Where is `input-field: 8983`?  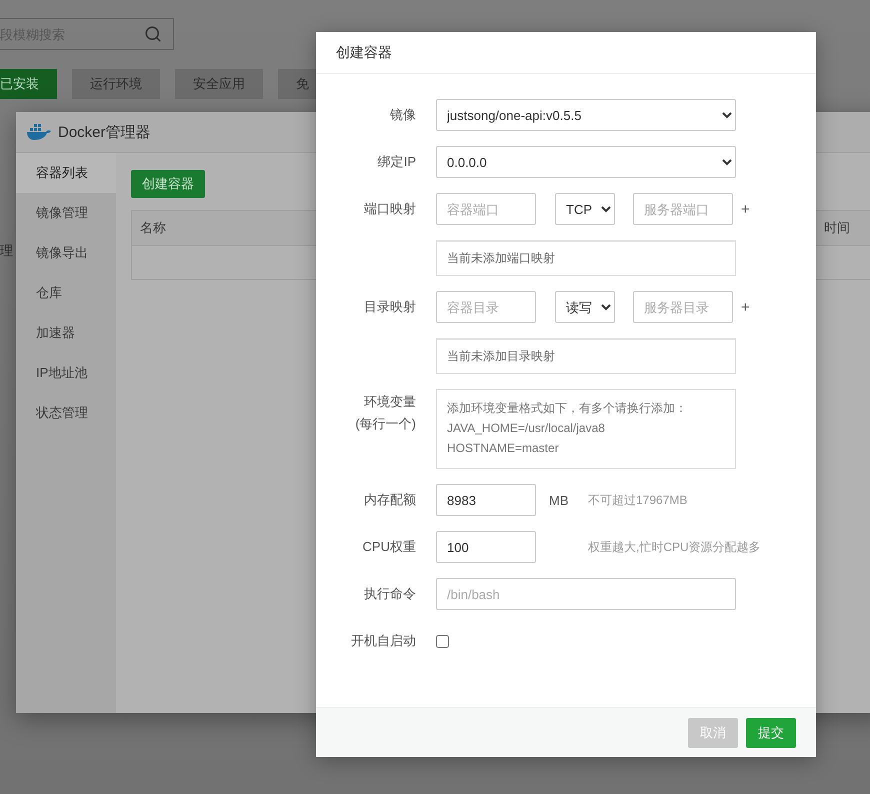 input-field: 8983 is located at coordinates (486, 500).